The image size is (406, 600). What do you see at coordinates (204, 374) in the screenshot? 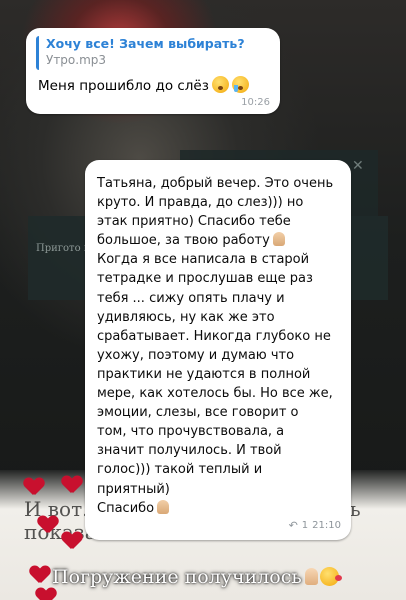
I see `message-line: практики не удаются в полной` at bounding box center [204, 374].